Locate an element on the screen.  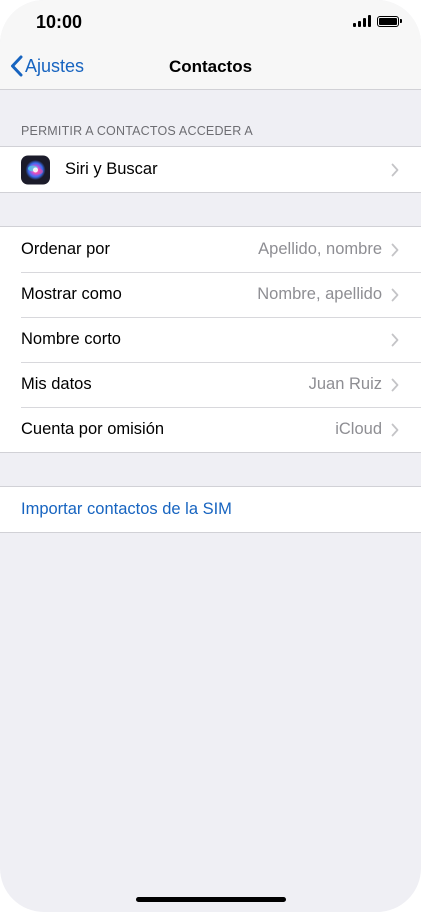
my-info-row: Mis datos Juan Ruiz is located at coordinates (210, 384).